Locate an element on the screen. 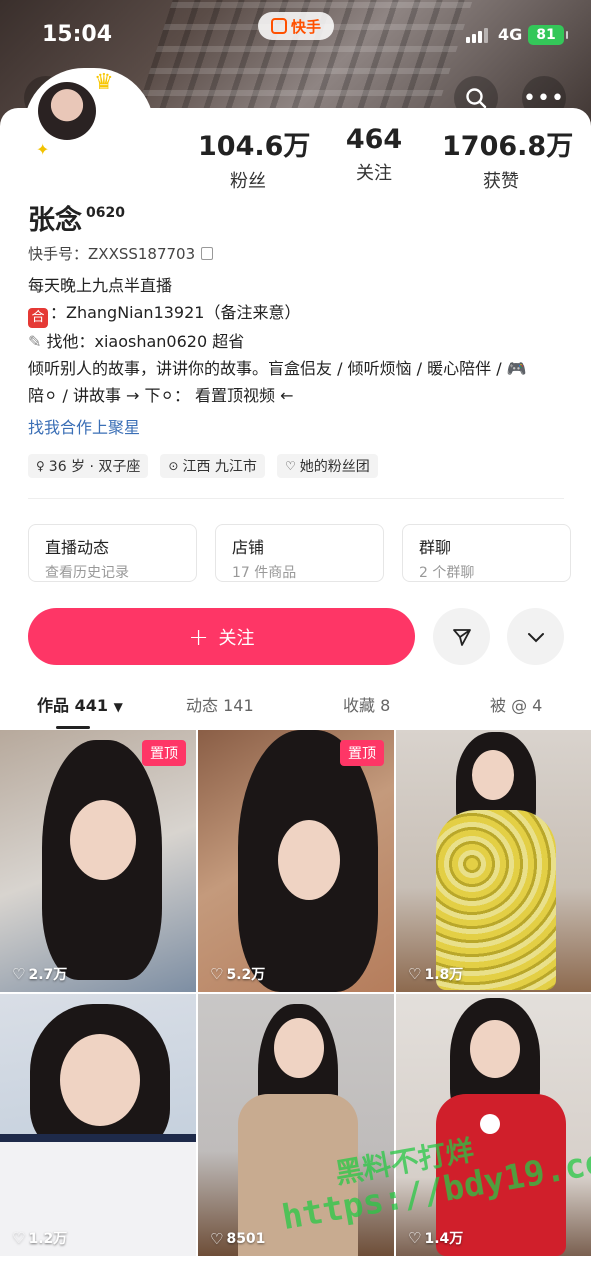 This screenshot has width=591, height=1280. card-title: 直播动态 is located at coordinates (77, 547).